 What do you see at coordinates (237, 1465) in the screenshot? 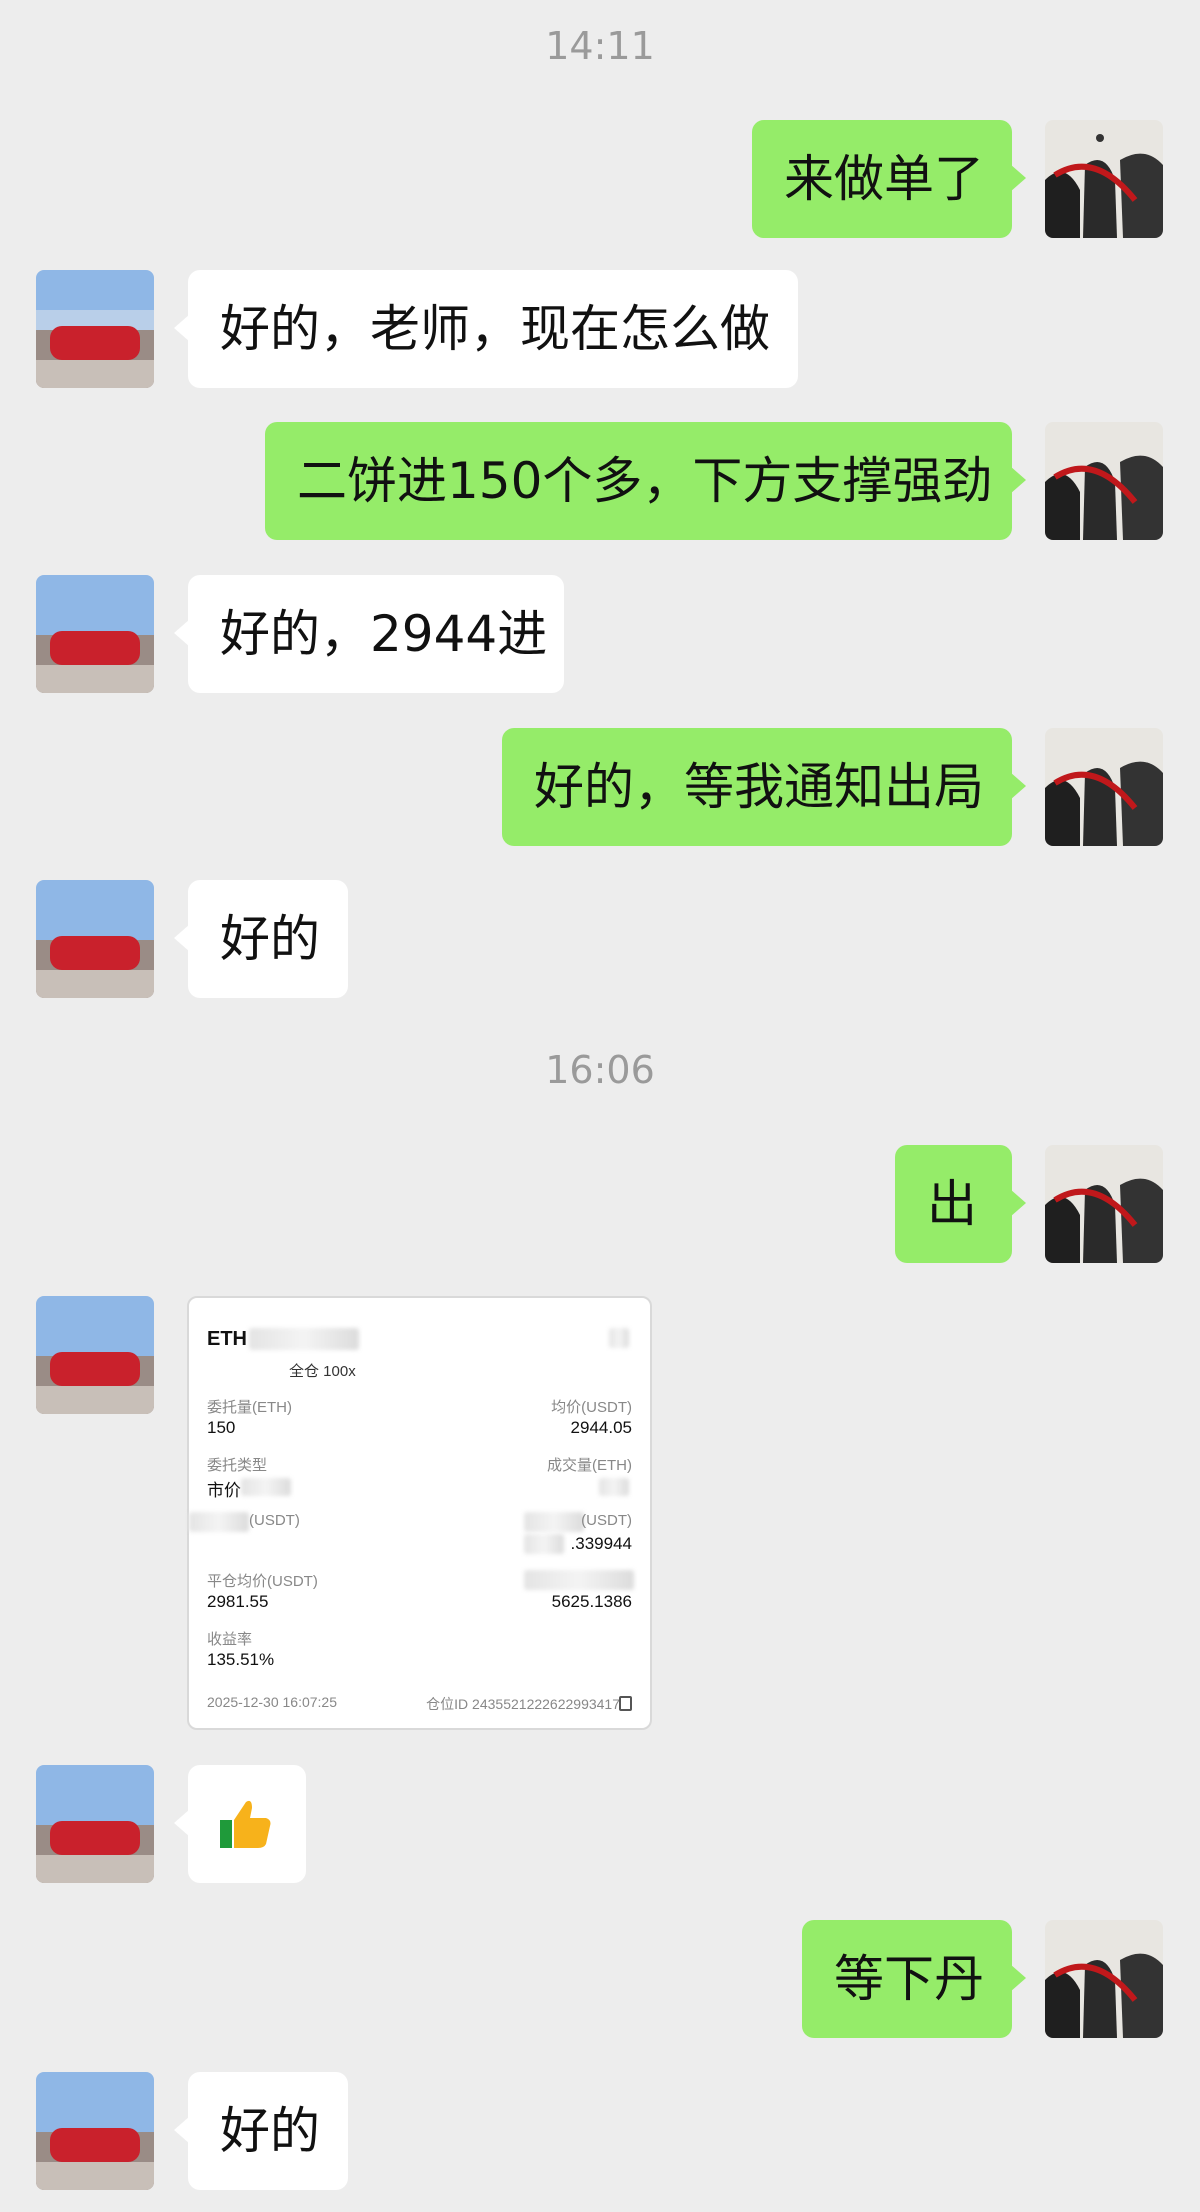
I see `order-type-label: 委托类型` at bounding box center [237, 1465].